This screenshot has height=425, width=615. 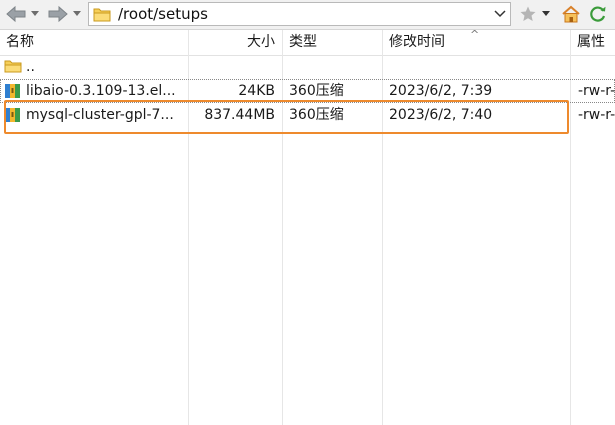 What do you see at coordinates (591, 42) in the screenshot?
I see `column-header-attributes: 属性` at bounding box center [591, 42].